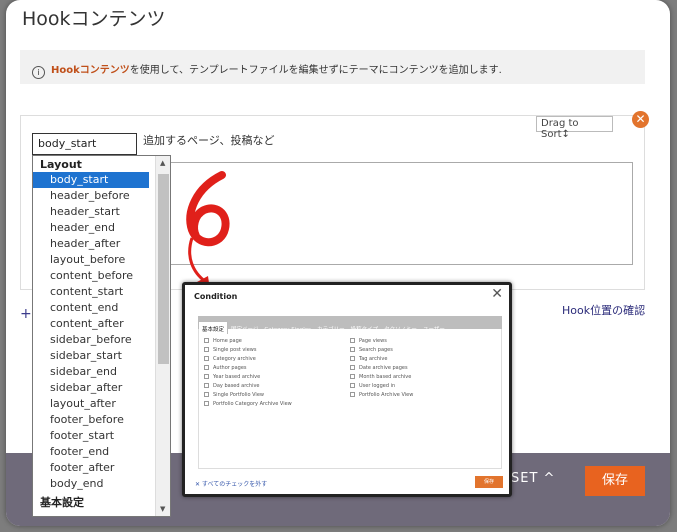 This screenshot has height=532, width=677. I want to click on dropdown-option: footer_after, so click(91, 468).